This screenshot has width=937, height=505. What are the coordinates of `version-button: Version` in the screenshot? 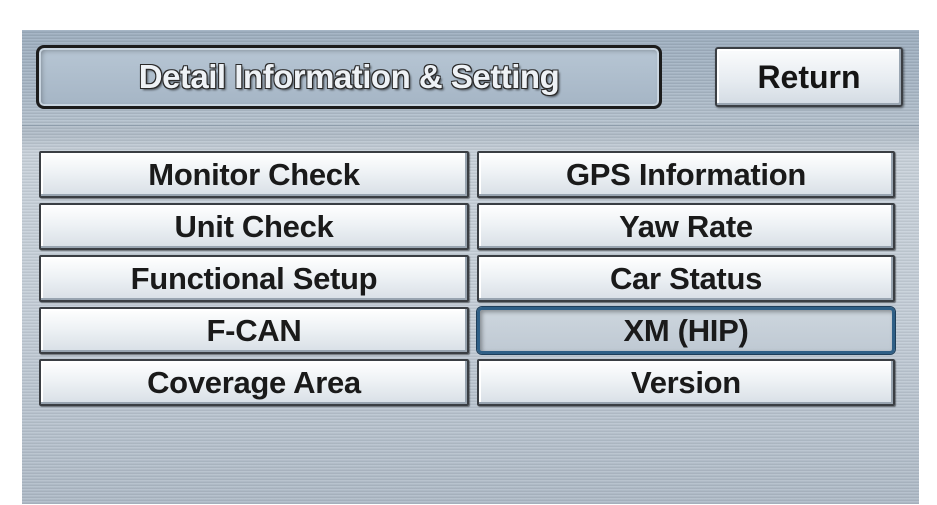 It's located at (686, 382).